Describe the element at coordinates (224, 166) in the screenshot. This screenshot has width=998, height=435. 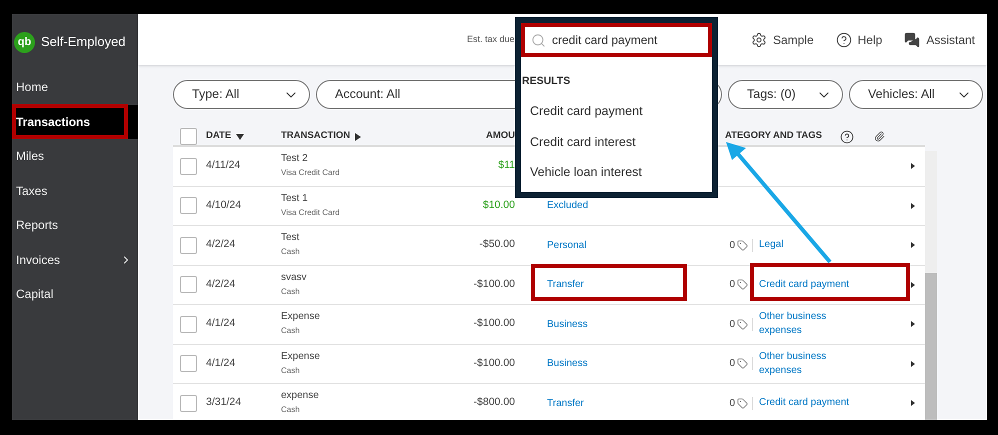
I see `date-cell-text: 4/11/24` at that location.